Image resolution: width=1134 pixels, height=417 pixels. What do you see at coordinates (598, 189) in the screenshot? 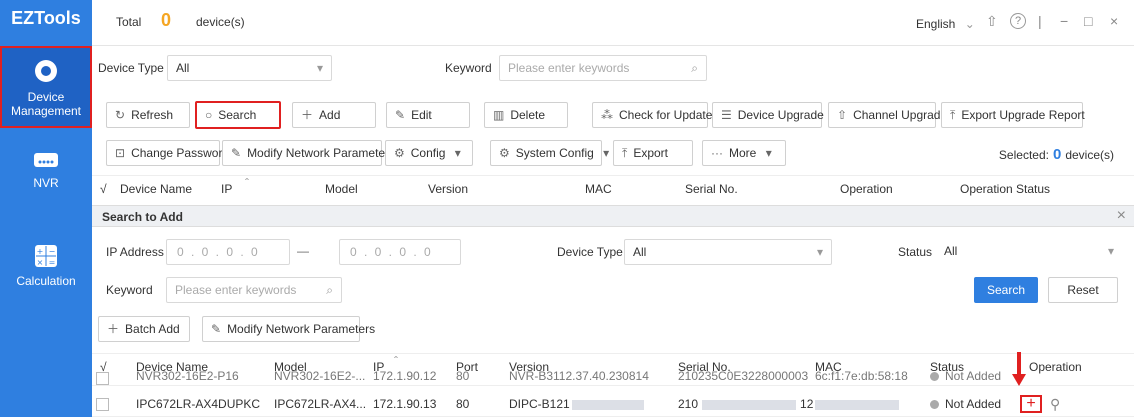
I see `header-mac: MAC` at bounding box center [598, 189].